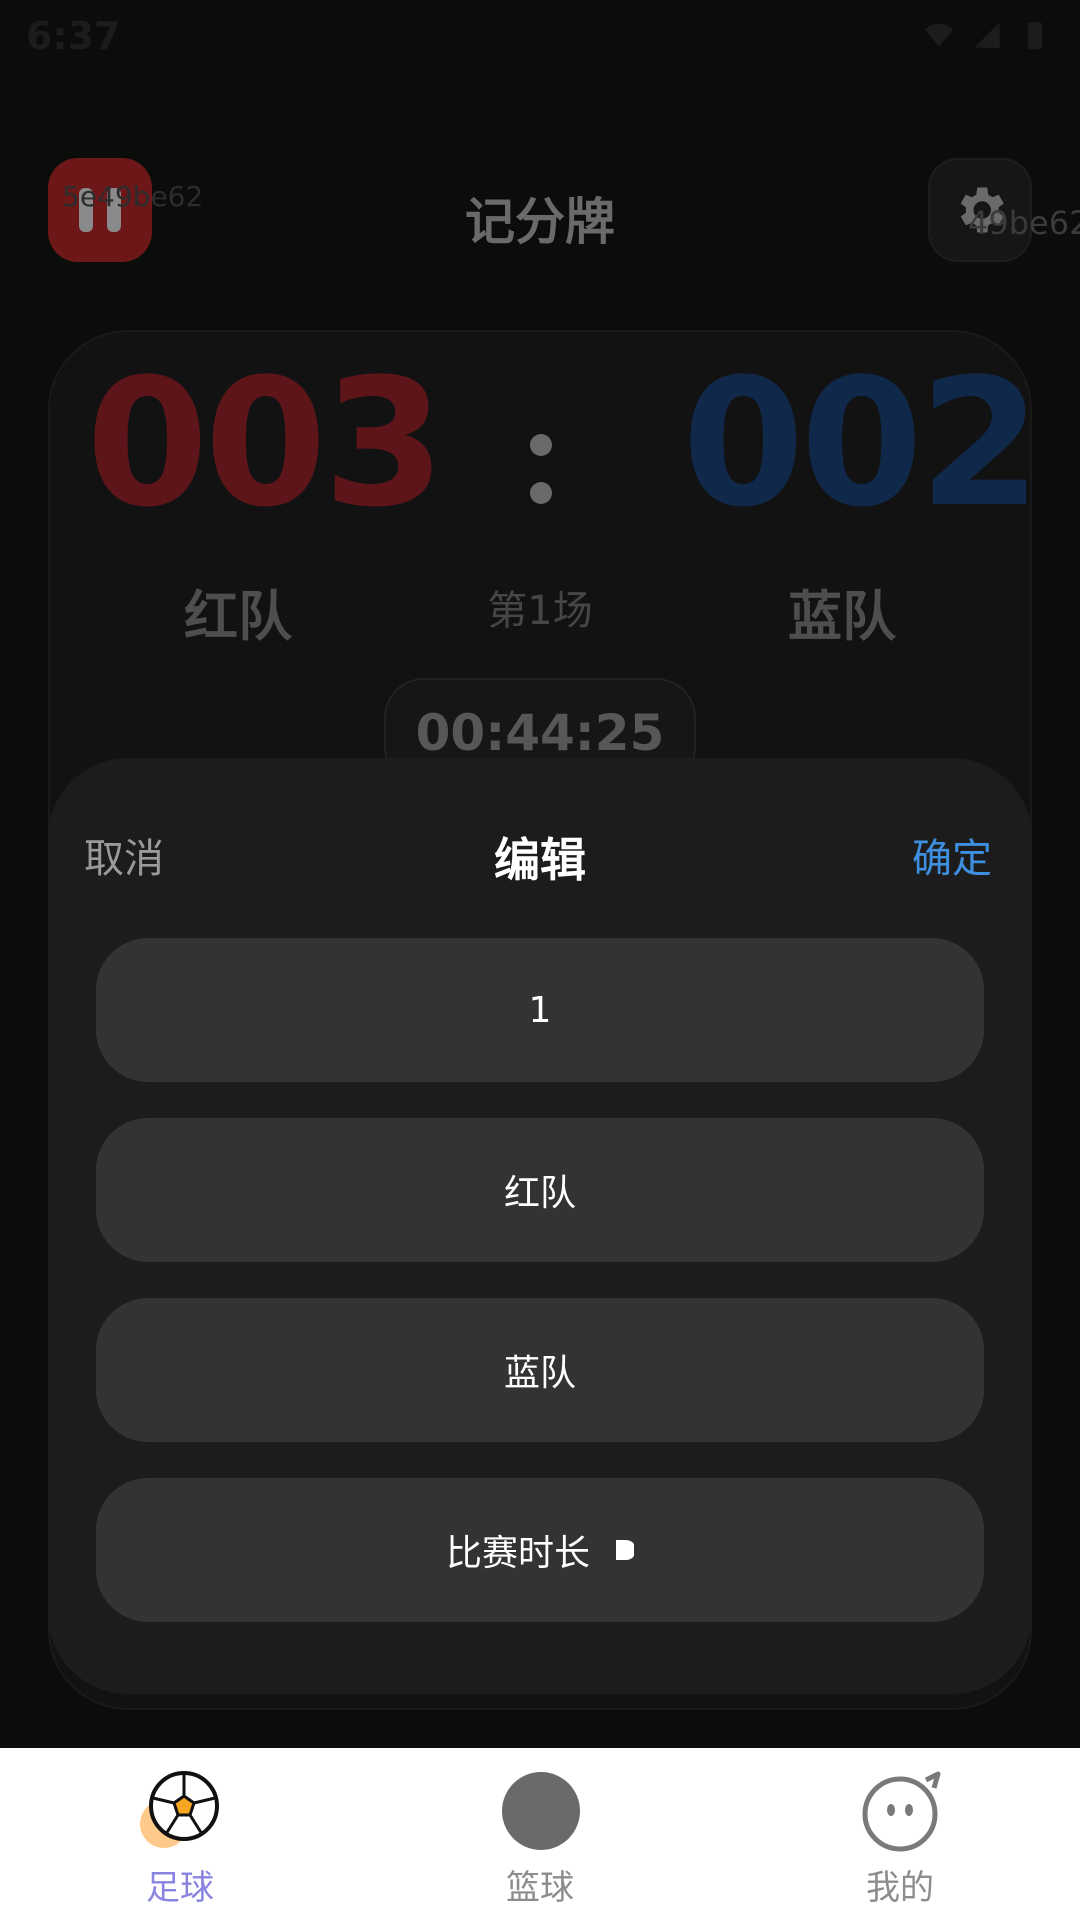  Describe the element at coordinates (540, 222) in the screenshot. I see `page-title: 记分牌` at that location.